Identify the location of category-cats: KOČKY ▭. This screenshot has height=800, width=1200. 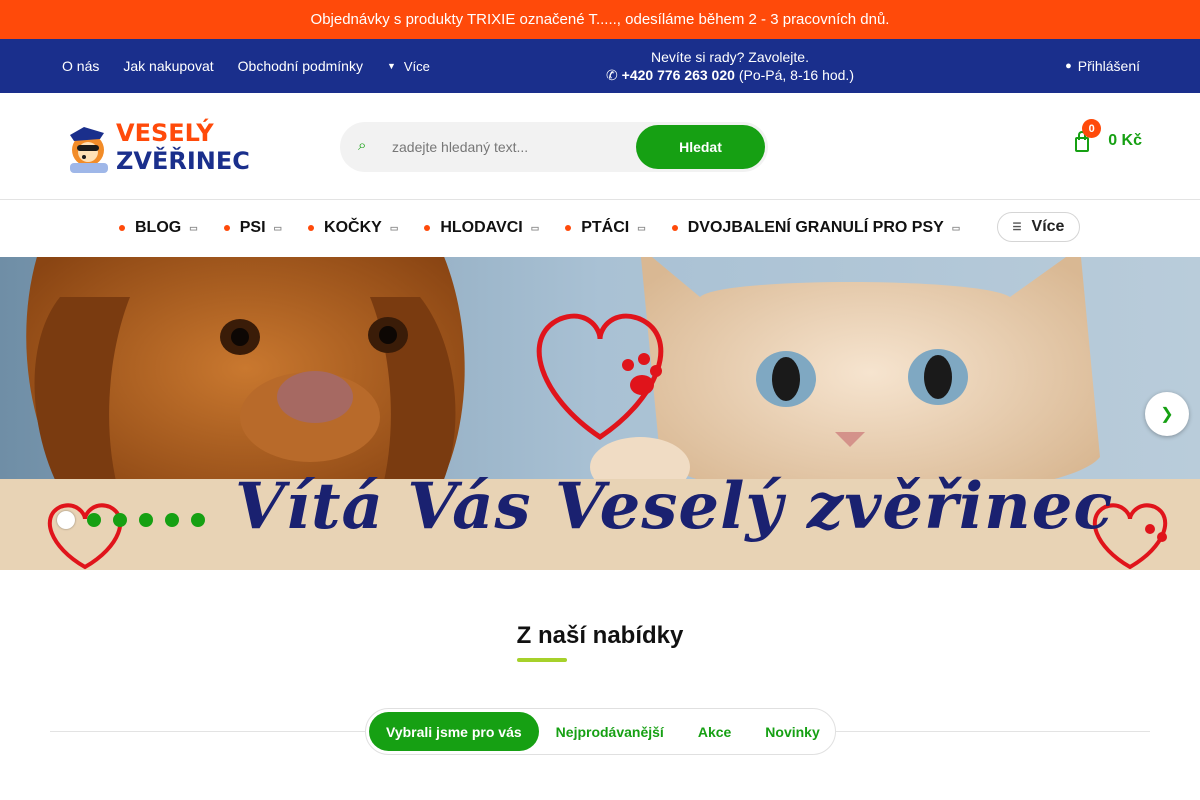
(353, 228).